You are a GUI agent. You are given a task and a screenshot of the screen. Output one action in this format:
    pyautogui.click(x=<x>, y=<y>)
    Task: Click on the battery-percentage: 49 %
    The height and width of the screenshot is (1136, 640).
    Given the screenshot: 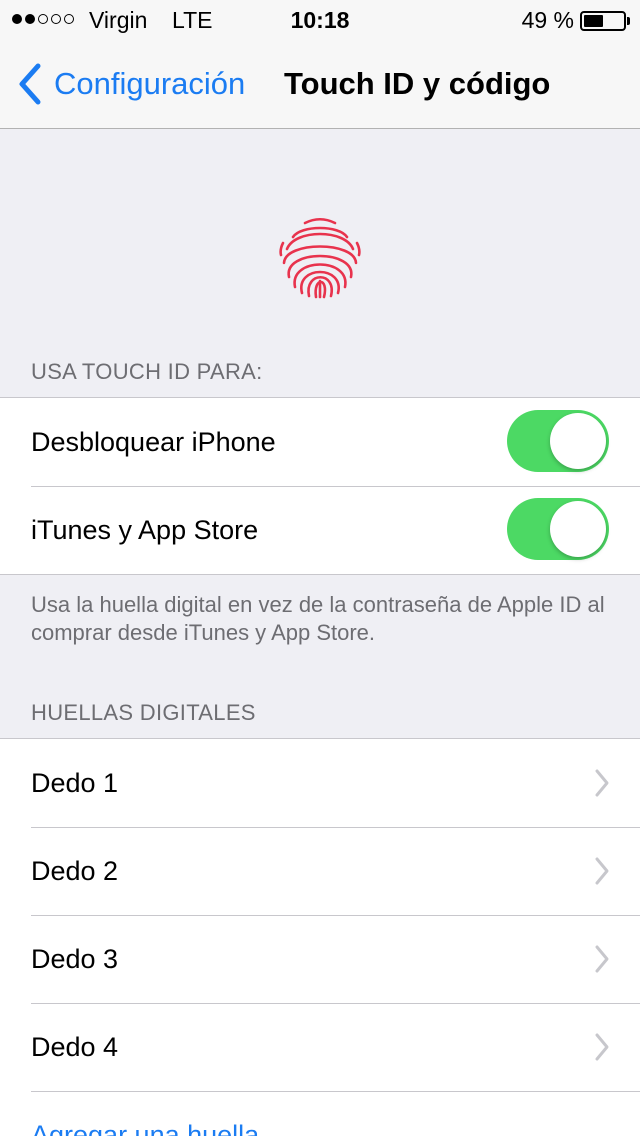 What is the action you would take?
    pyautogui.click(x=547, y=20)
    